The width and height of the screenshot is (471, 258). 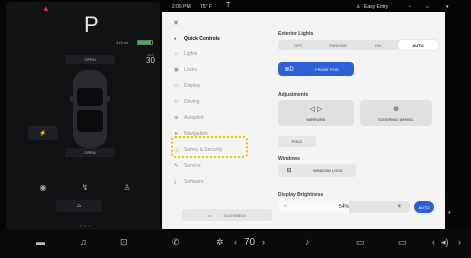 What do you see at coordinates (301, 195) in the screenshot?
I see `display-brightness-title: Display Brightness` at bounding box center [301, 195].